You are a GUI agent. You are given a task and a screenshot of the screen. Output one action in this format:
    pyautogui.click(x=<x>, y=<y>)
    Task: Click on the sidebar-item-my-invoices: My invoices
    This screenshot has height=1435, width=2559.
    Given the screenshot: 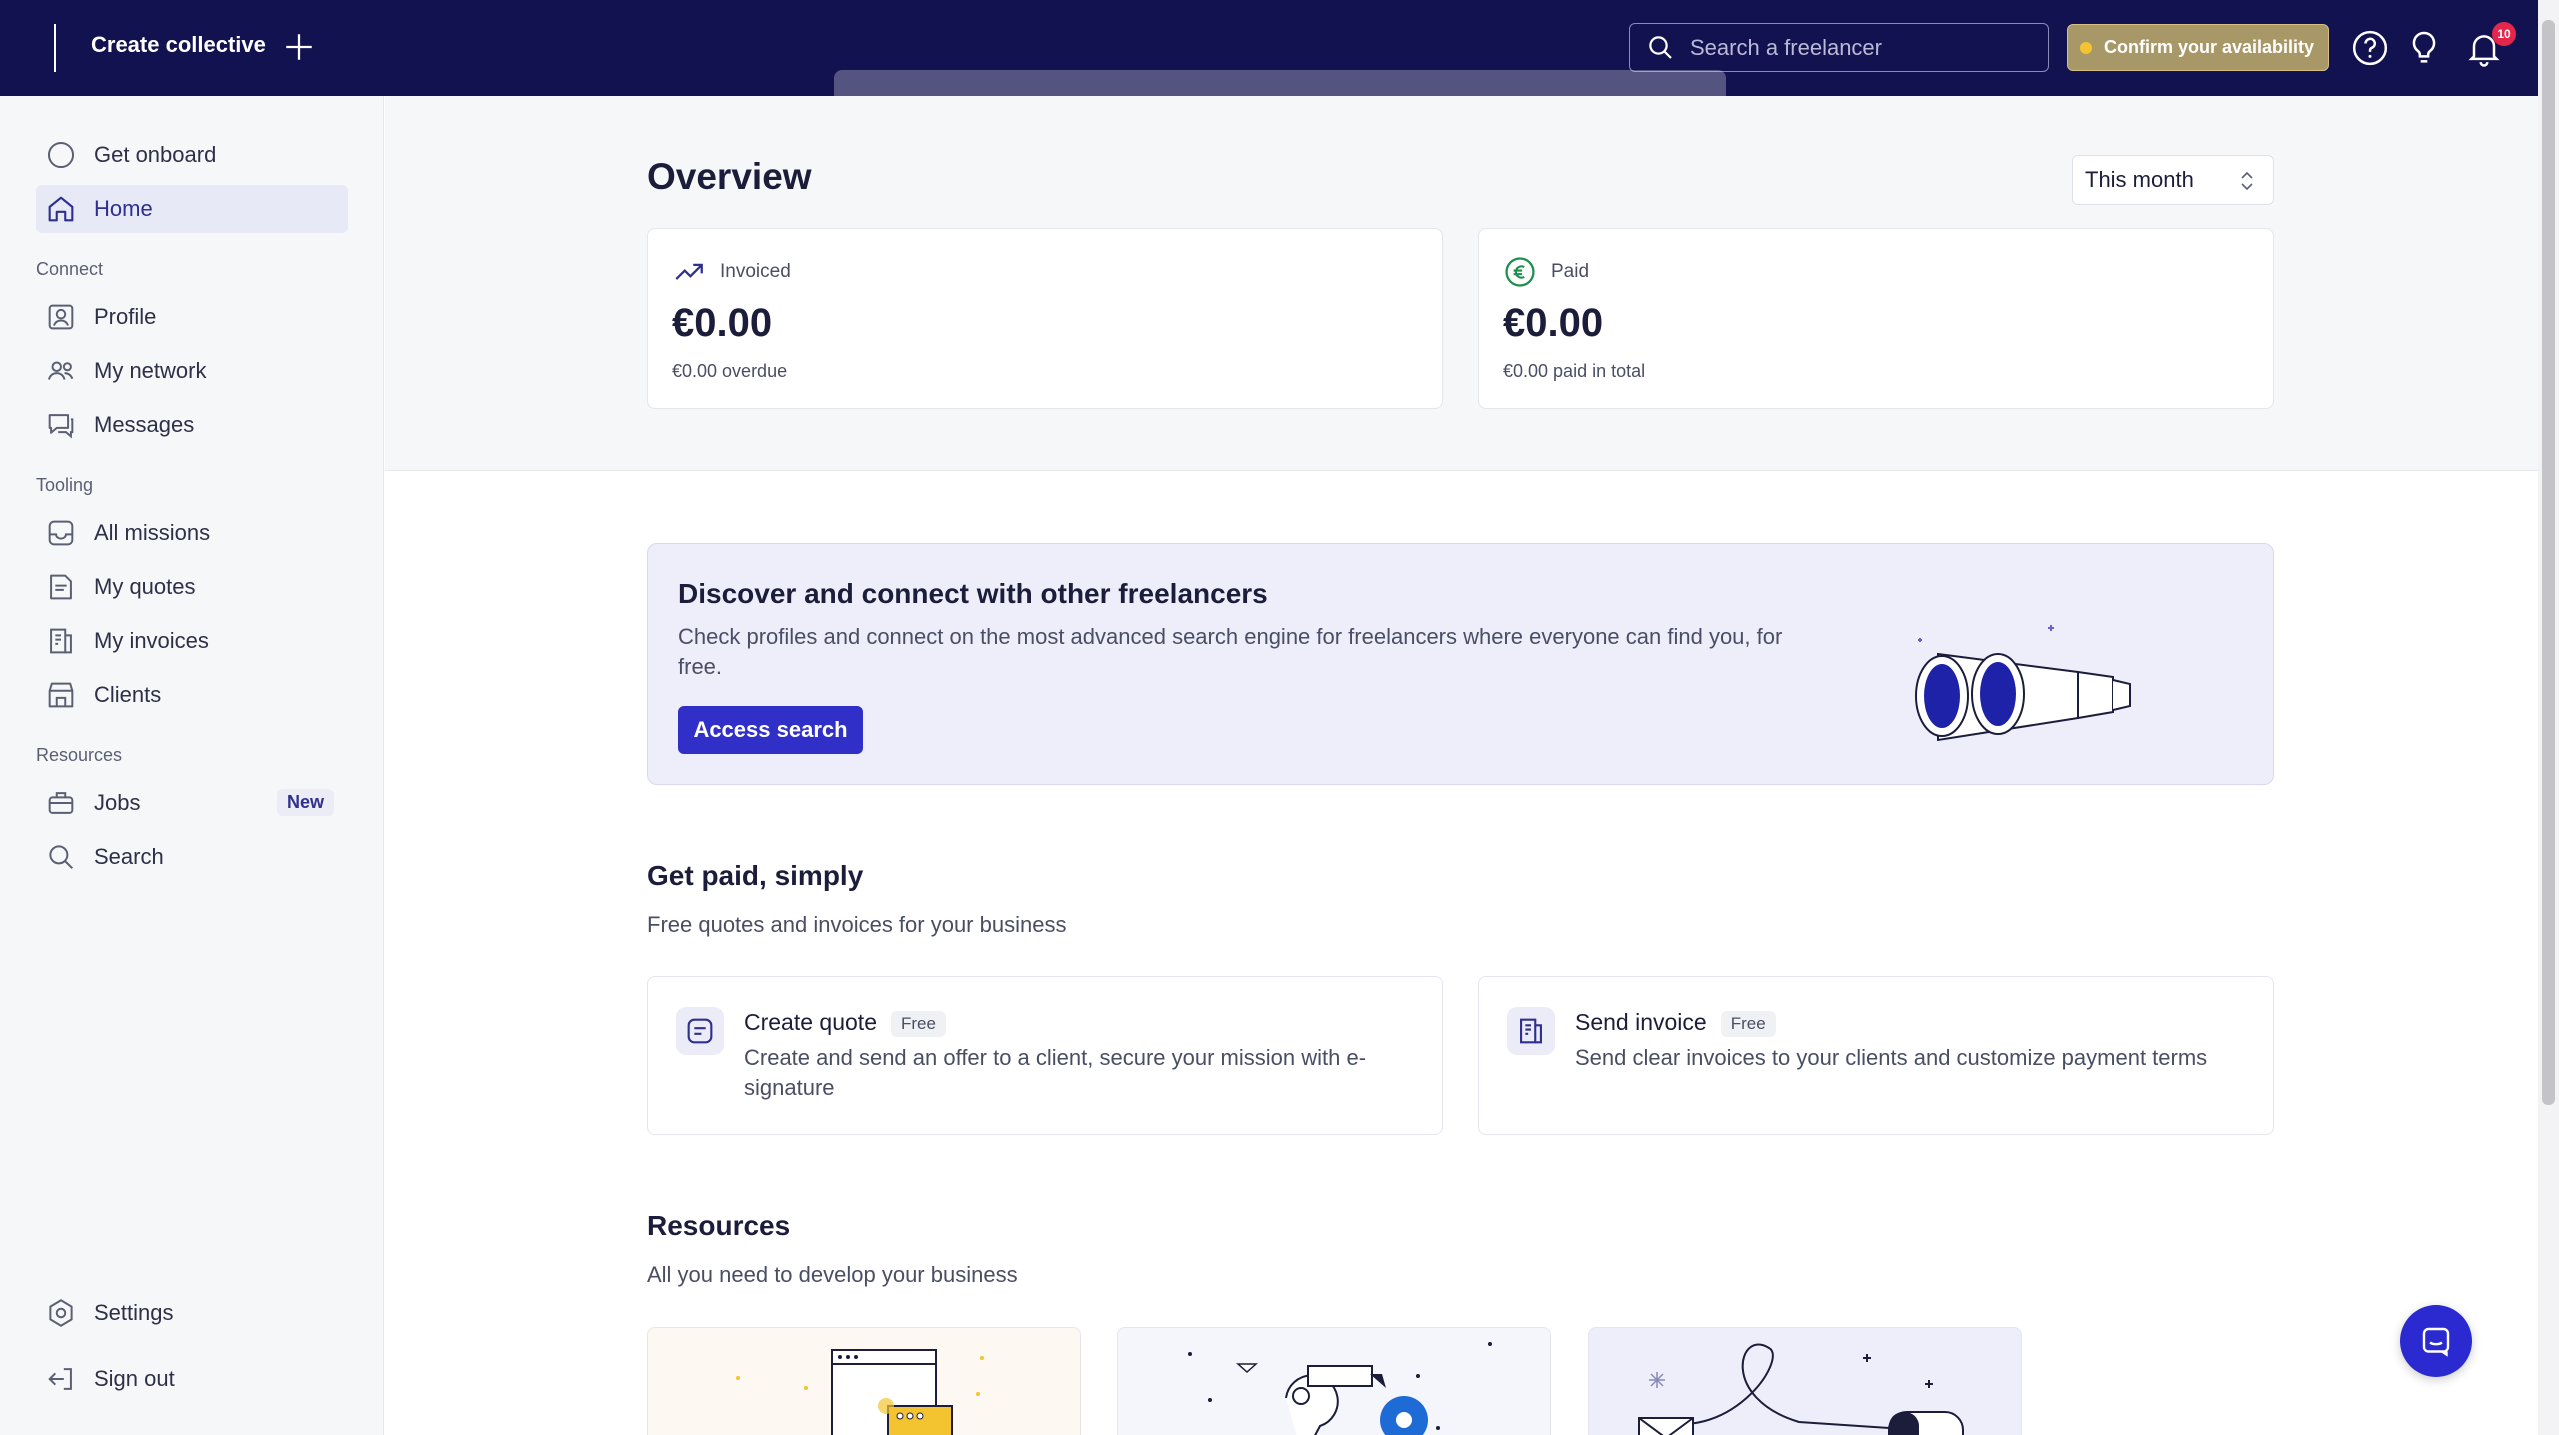 What is the action you would take?
    pyautogui.click(x=192, y=641)
    